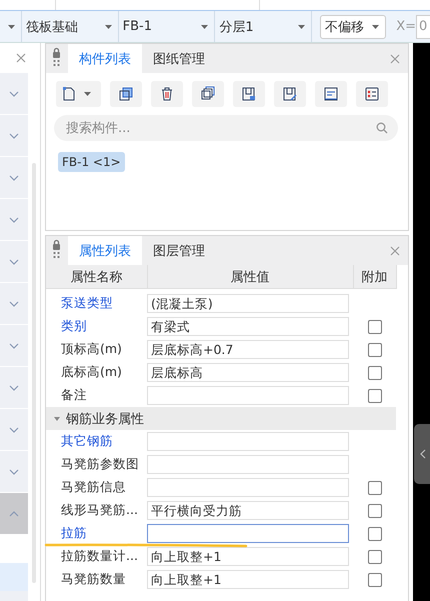 Image resolution: width=430 pixels, height=601 pixels. What do you see at coordinates (105, 250) in the screenshot?
I see `panel-tab: 属性列表` at bounding box center [105, 250].